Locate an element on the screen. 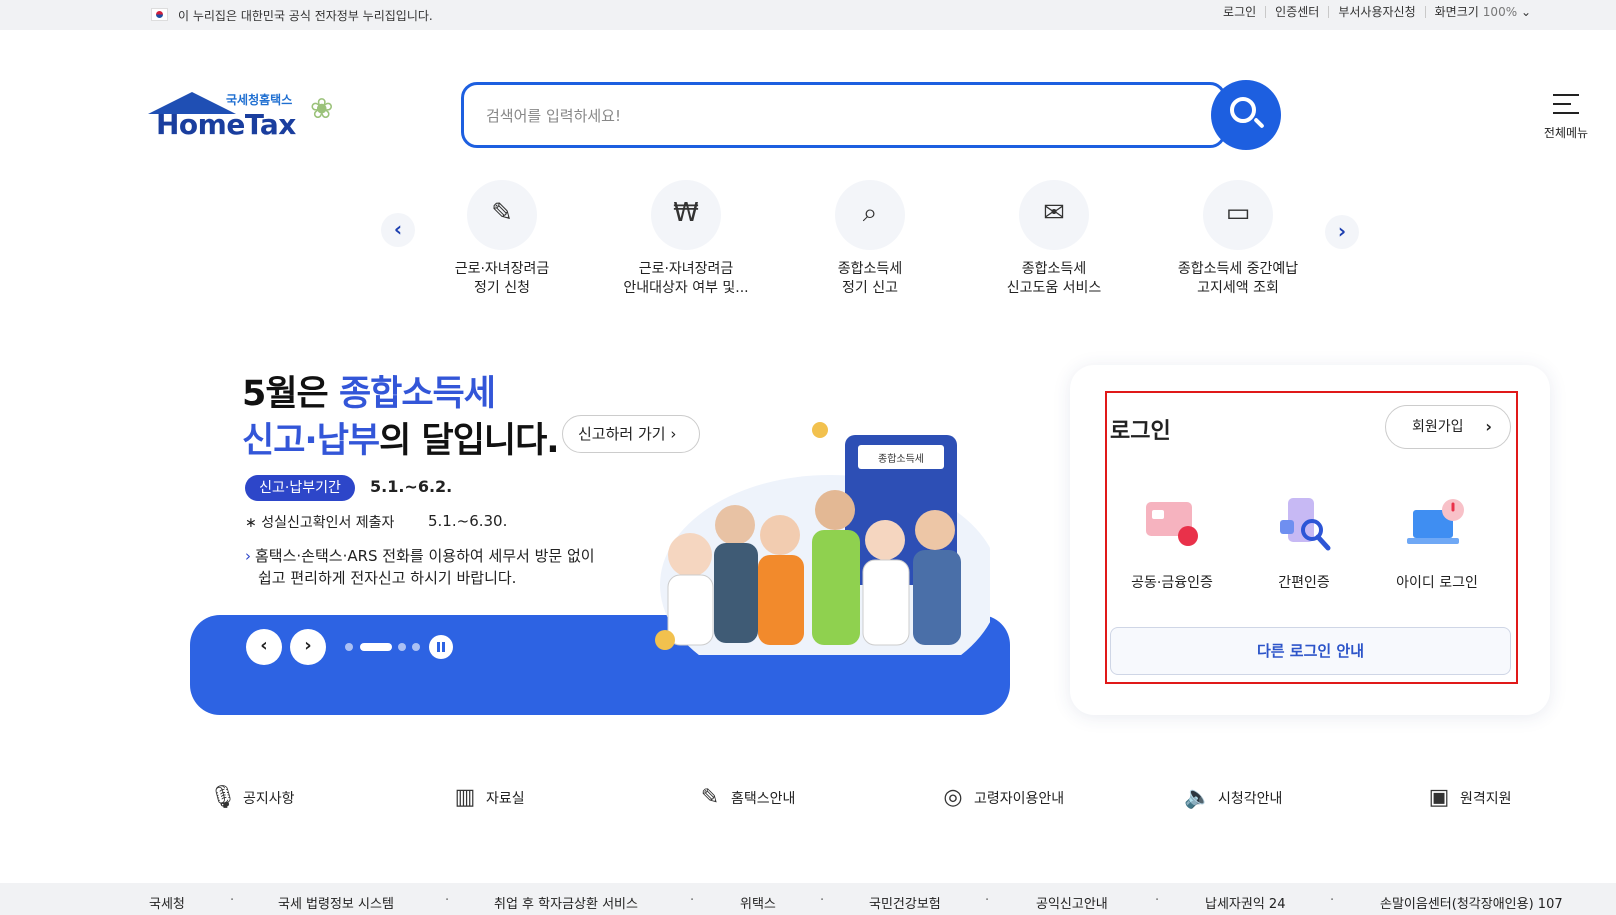 This screenshot has height=915, width=1616. quick-menu-next-button: › is located at coordinates (1342, 232).